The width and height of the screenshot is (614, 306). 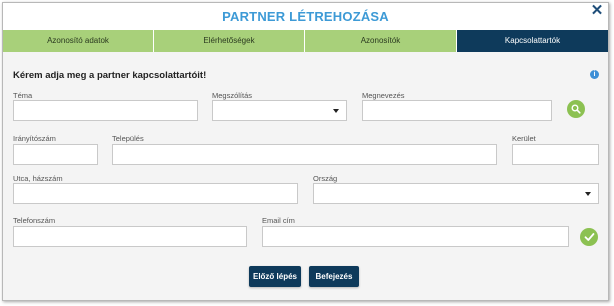 I want to click on close-icon: ✕, so click(x=597, y=11).